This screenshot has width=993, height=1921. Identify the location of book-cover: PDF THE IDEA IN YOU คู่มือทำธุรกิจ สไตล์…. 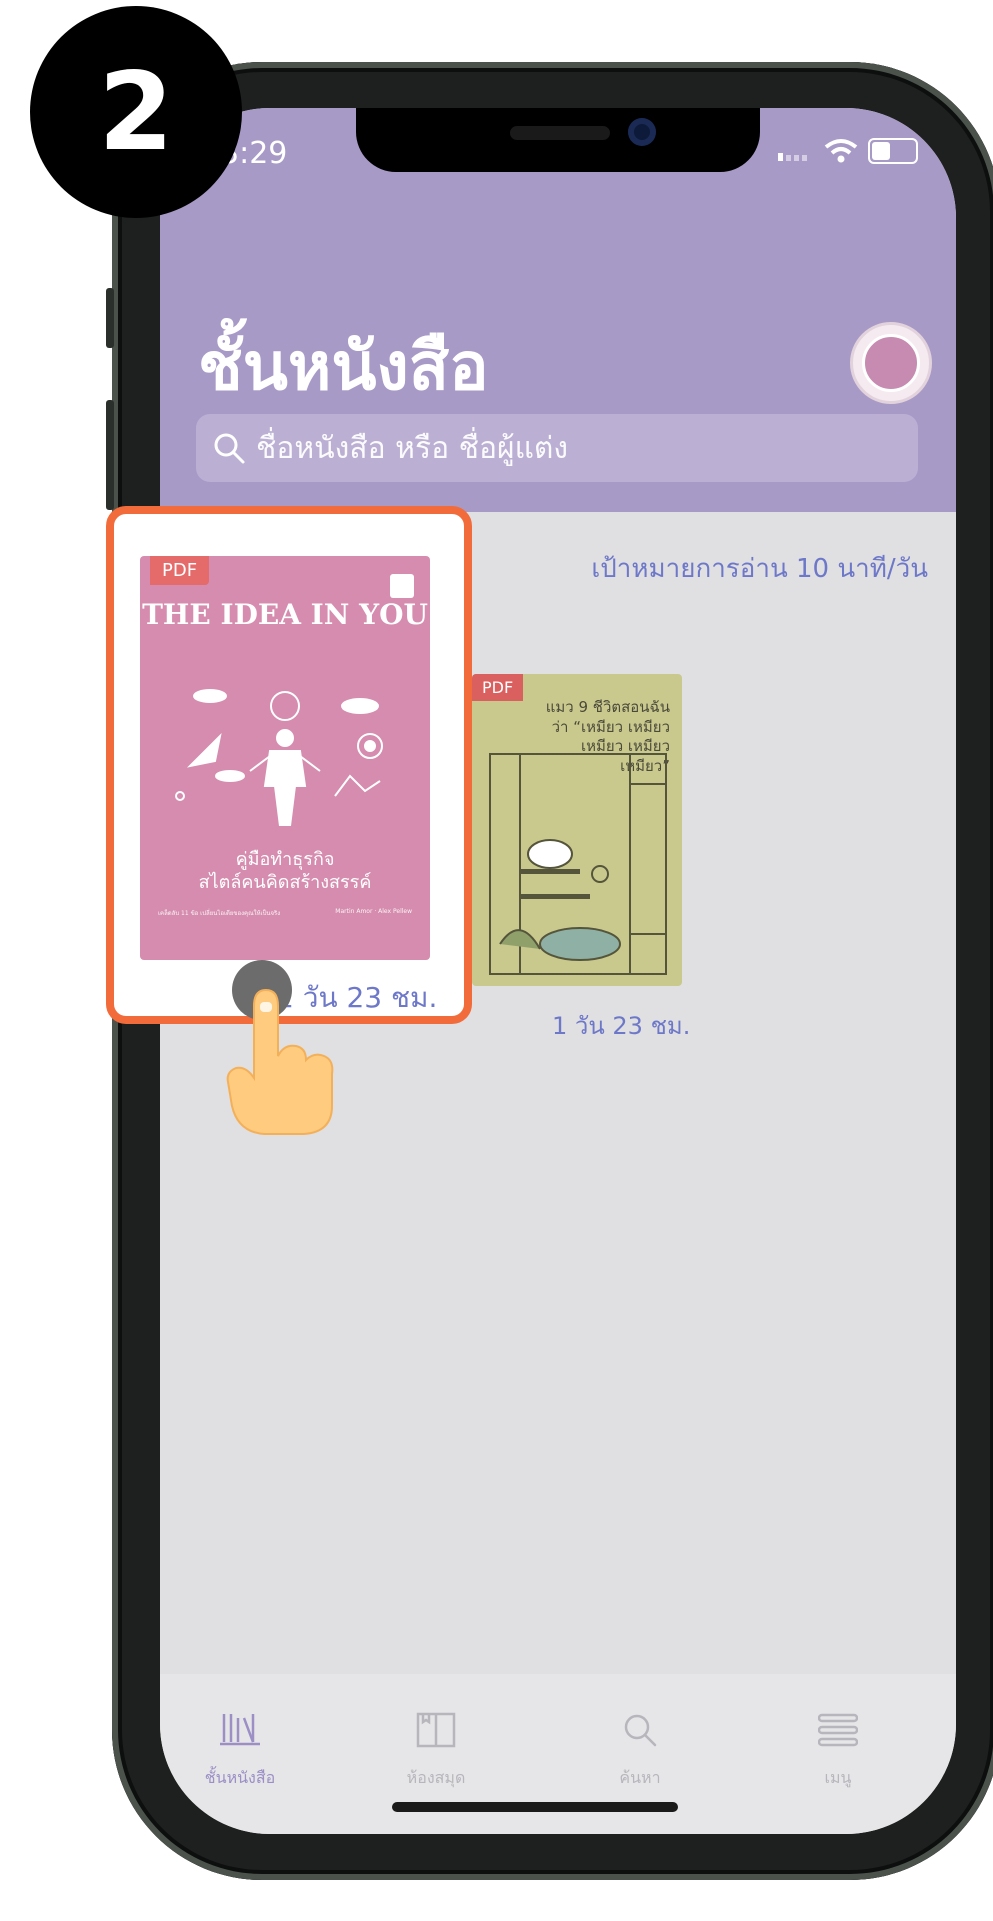
(285, 758).